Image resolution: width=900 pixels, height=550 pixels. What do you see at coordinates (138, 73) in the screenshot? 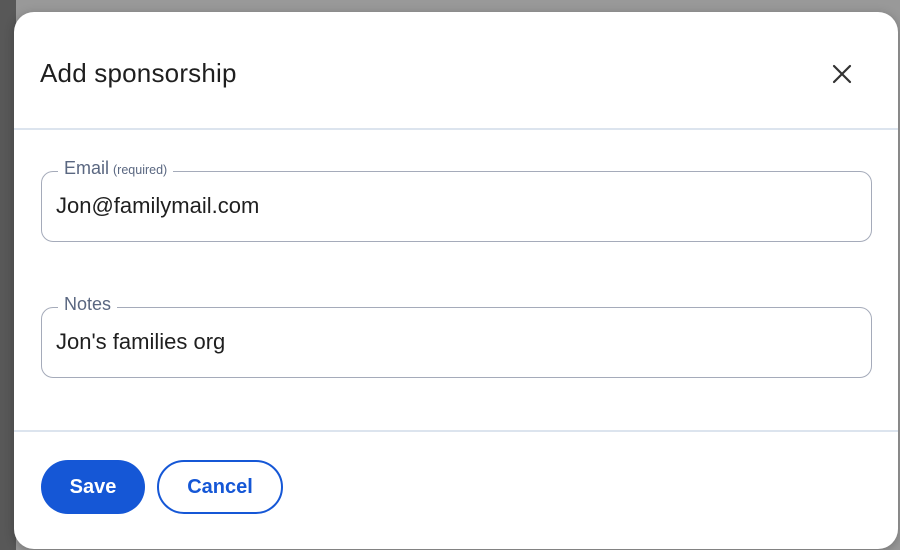
I see `dialog-title: Add sponsorship` at bounding box center [138, 73].